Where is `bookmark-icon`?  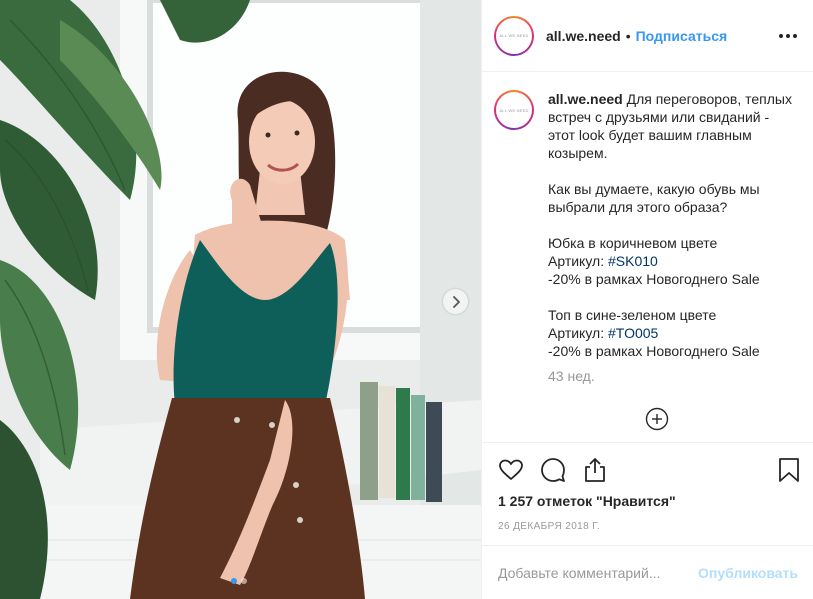 bookmark-icon is located at coordinates (789, 470).